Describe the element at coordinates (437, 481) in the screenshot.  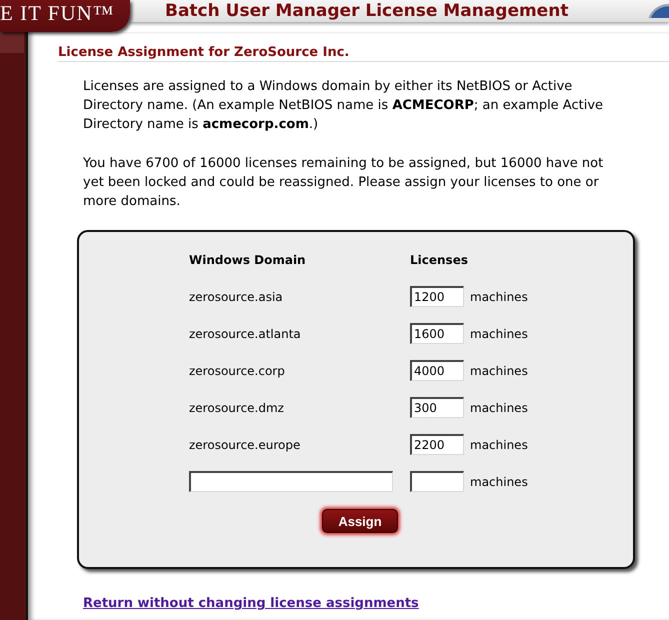
I see `license-input` at that location.